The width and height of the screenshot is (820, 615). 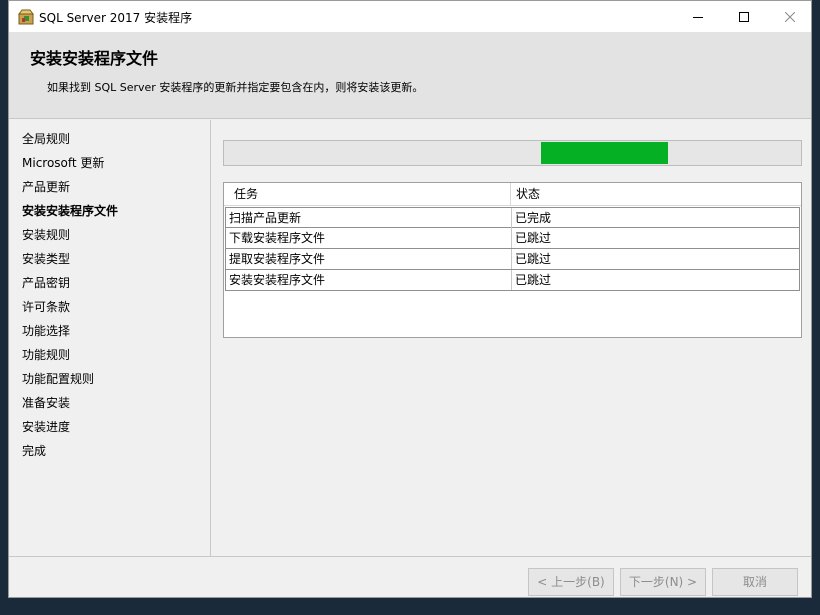 I want to click on title-bar: SQL Server 2017 安装程序, so click(x=410, y=16).